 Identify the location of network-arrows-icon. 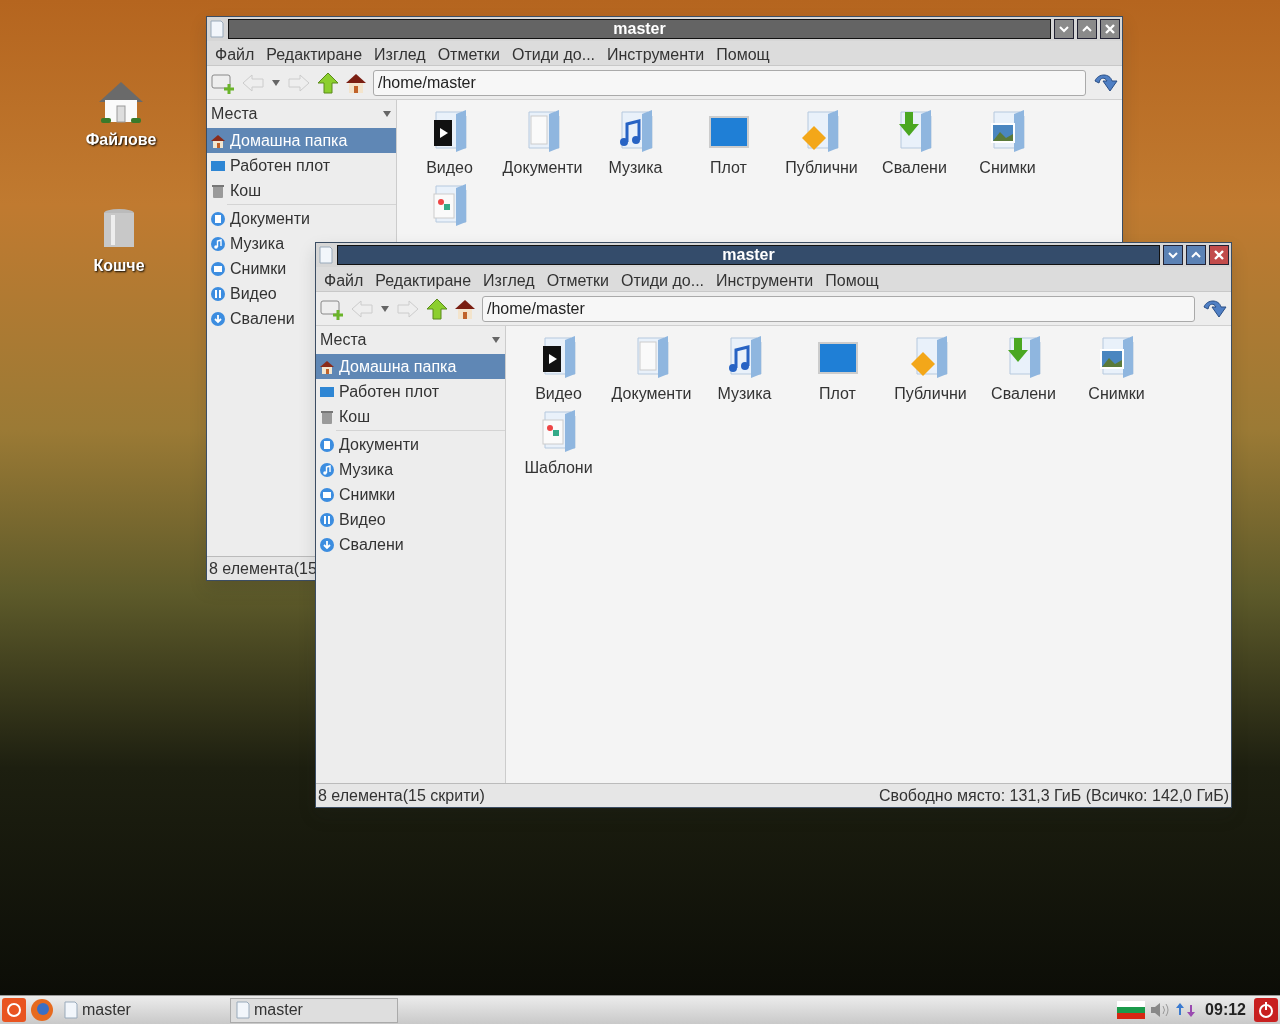
(1186, 1010).